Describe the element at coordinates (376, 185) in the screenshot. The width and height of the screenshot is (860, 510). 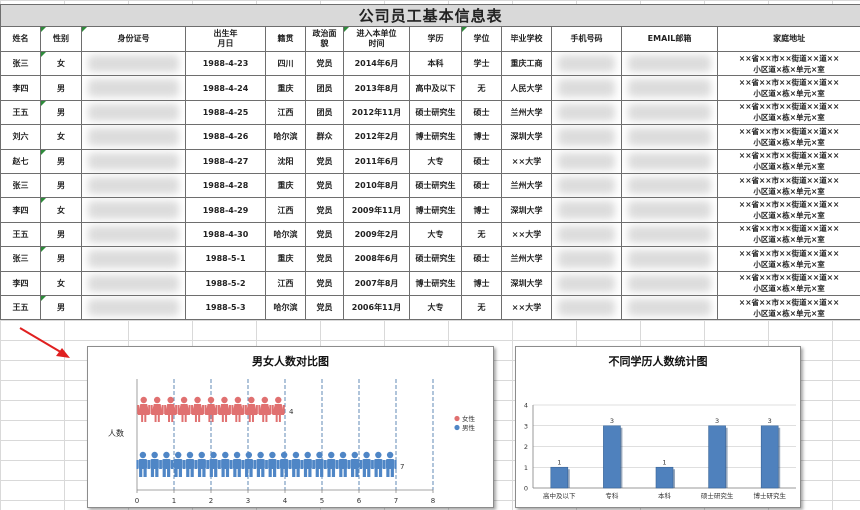
I see `table-cell: 2010年8月` at that location.